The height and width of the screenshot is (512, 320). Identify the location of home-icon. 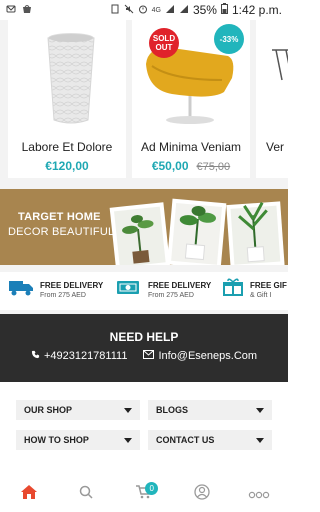
(28, 494).